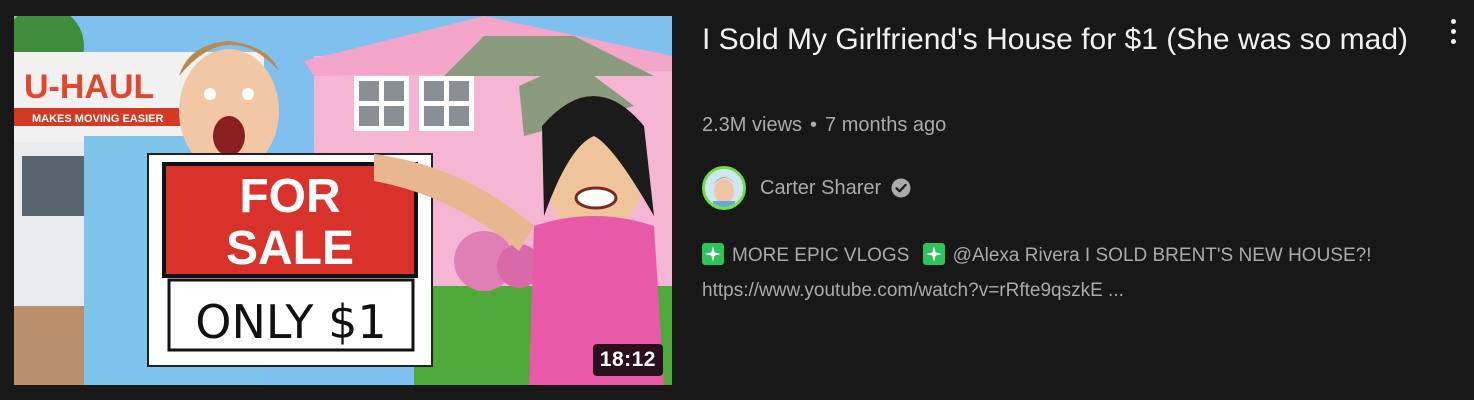 The image size is (1474, 400). What do you see at coordinates (89, 87) in the screenshot?
I see `truck-brand: U-HAUL` at bounding box center [89, 87].